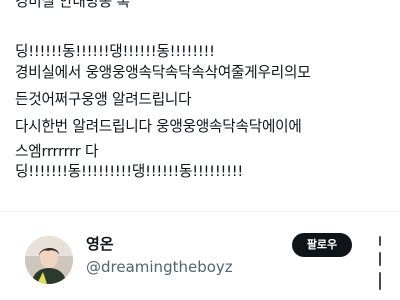 This screenshot has width=400, height=300. Describe the element at coordinates (57, 151) in the screenshot. I see `post-line: 스엠rrrrrrr 다` at that location.